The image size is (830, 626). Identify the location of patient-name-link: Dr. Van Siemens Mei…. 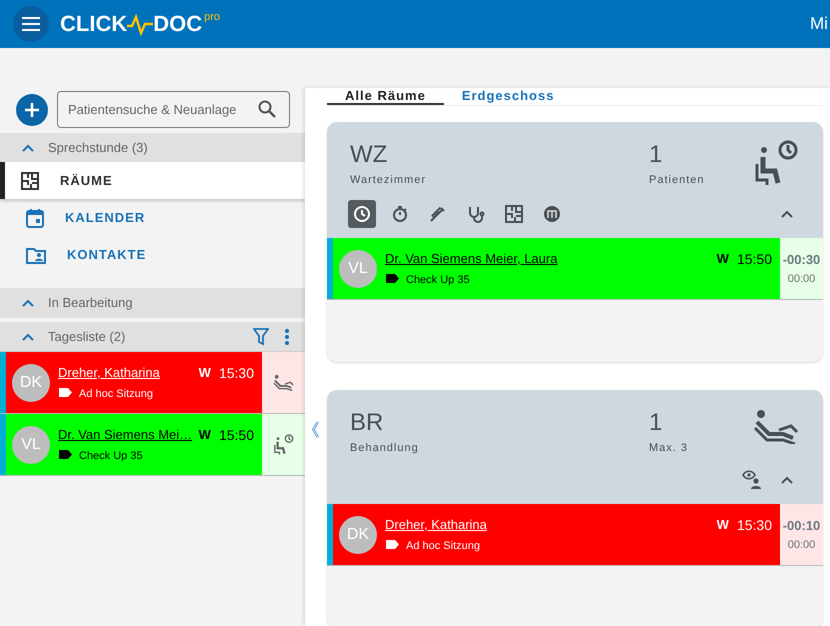
(125, 434).